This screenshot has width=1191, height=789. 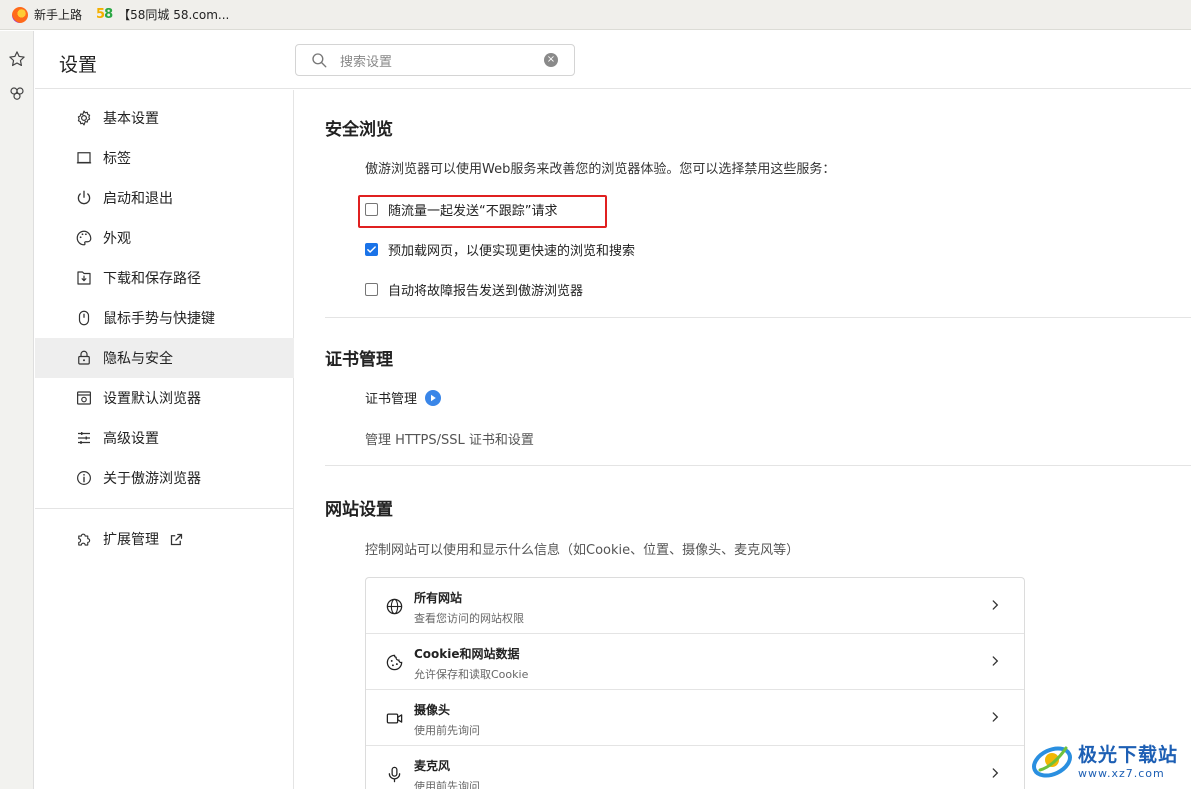 What do you see at coordinates (176, 539) in the screenshot?
I see `external-link-icon` at bounding box center [176, 539].